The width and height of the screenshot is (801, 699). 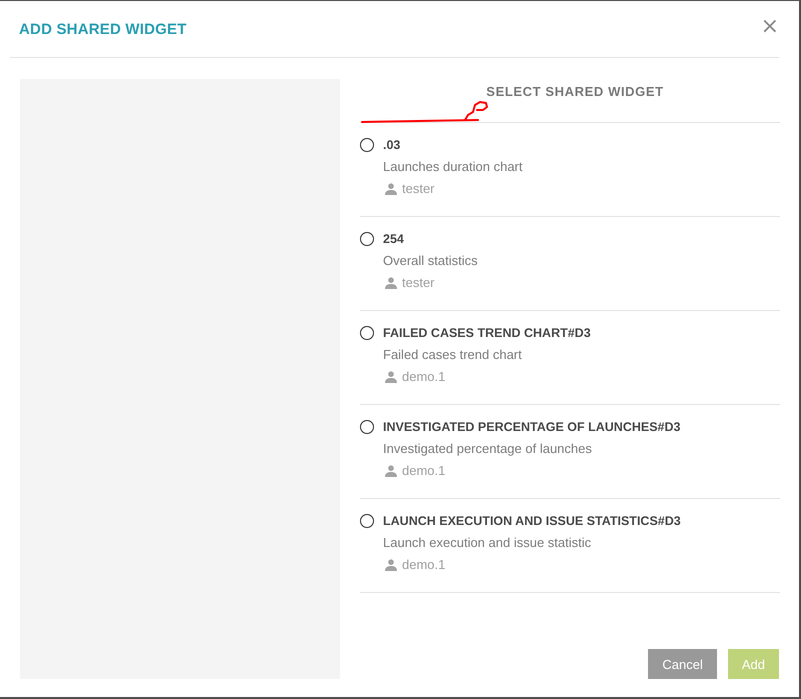 I want to click on widget-name: LAUNCH EXECUTION AND ISSUE STATISTICS#D3, so click(x=532, y=521).